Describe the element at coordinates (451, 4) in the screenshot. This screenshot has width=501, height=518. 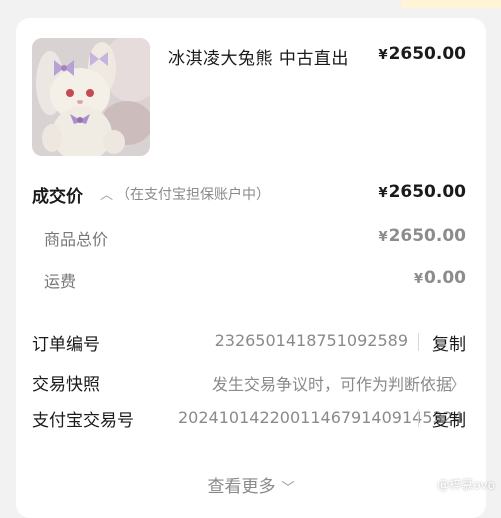
I see `top-banner-edge` at that location.